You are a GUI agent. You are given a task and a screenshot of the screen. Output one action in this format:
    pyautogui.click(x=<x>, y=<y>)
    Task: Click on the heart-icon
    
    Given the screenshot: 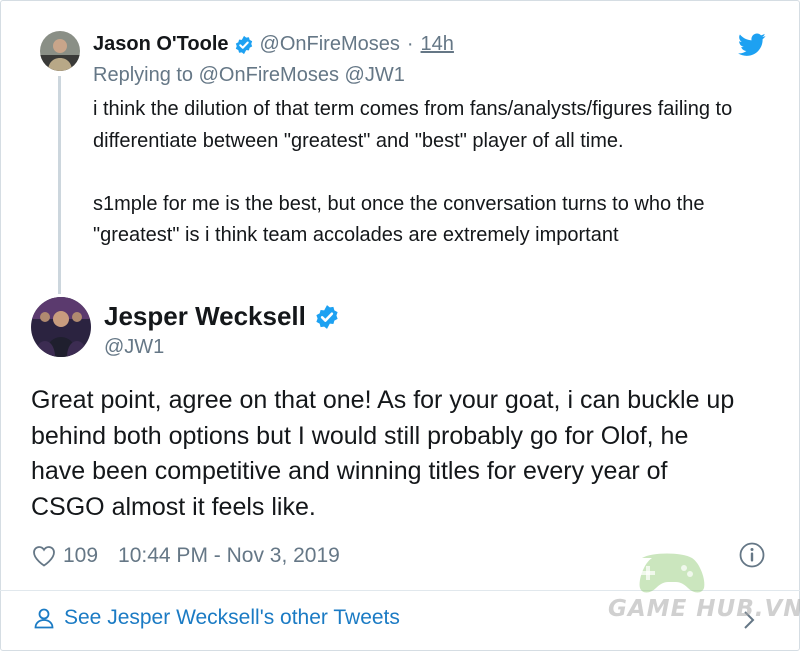 What is the action you would take?
    pyautogui.click(x=44, y=556)
    